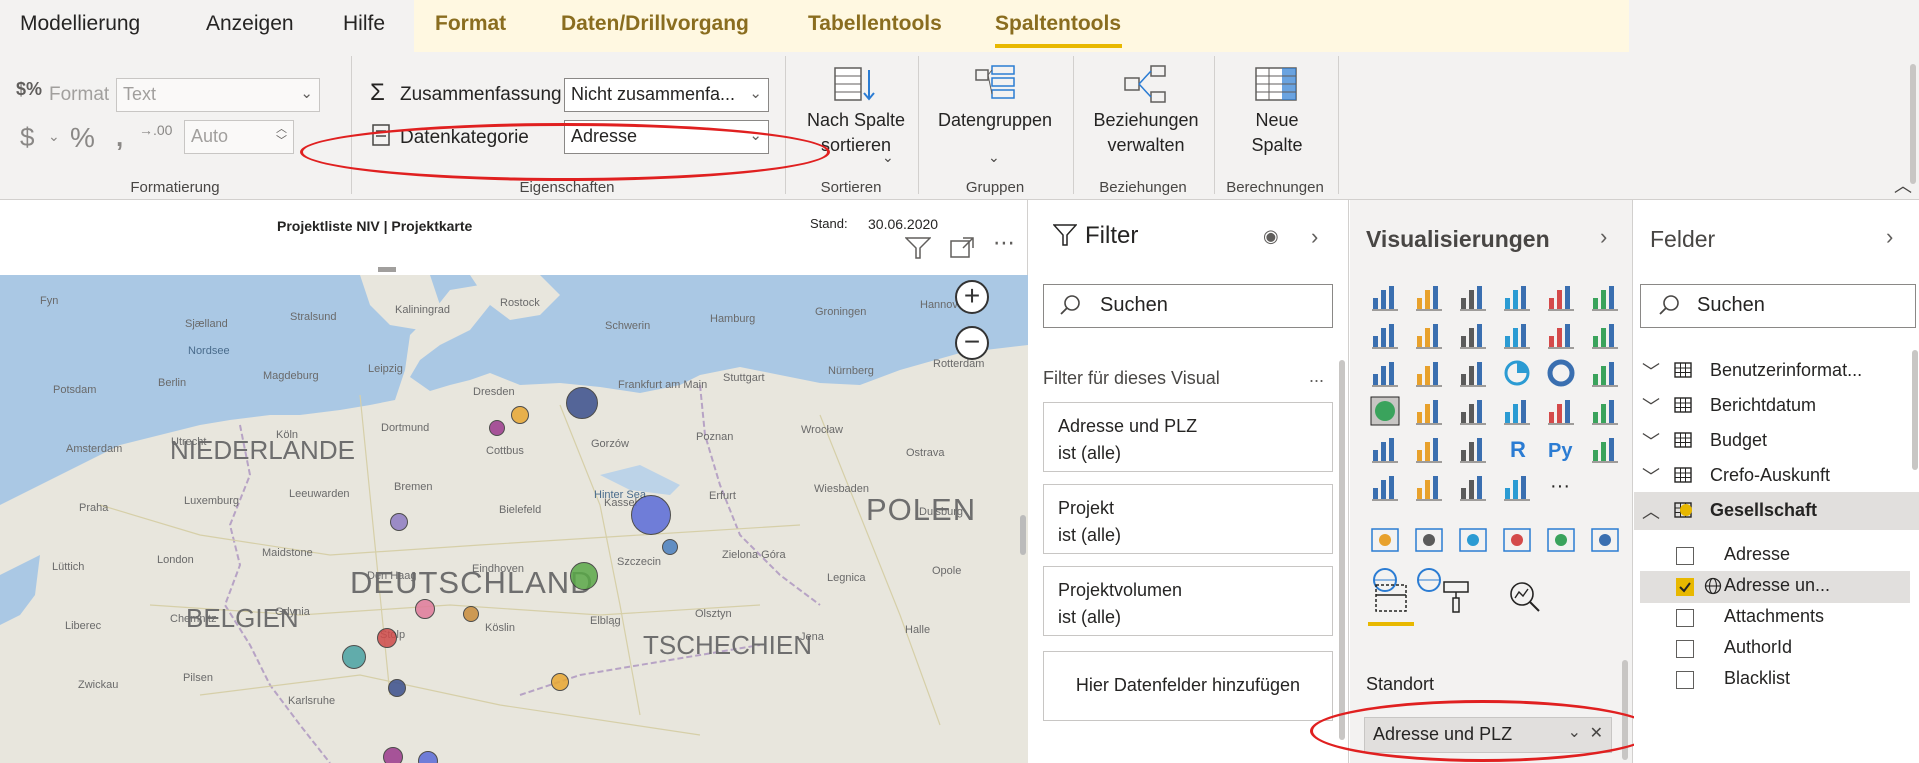 The image size is (1919, 763). I want to click on resize-handle, so click(387, 269).